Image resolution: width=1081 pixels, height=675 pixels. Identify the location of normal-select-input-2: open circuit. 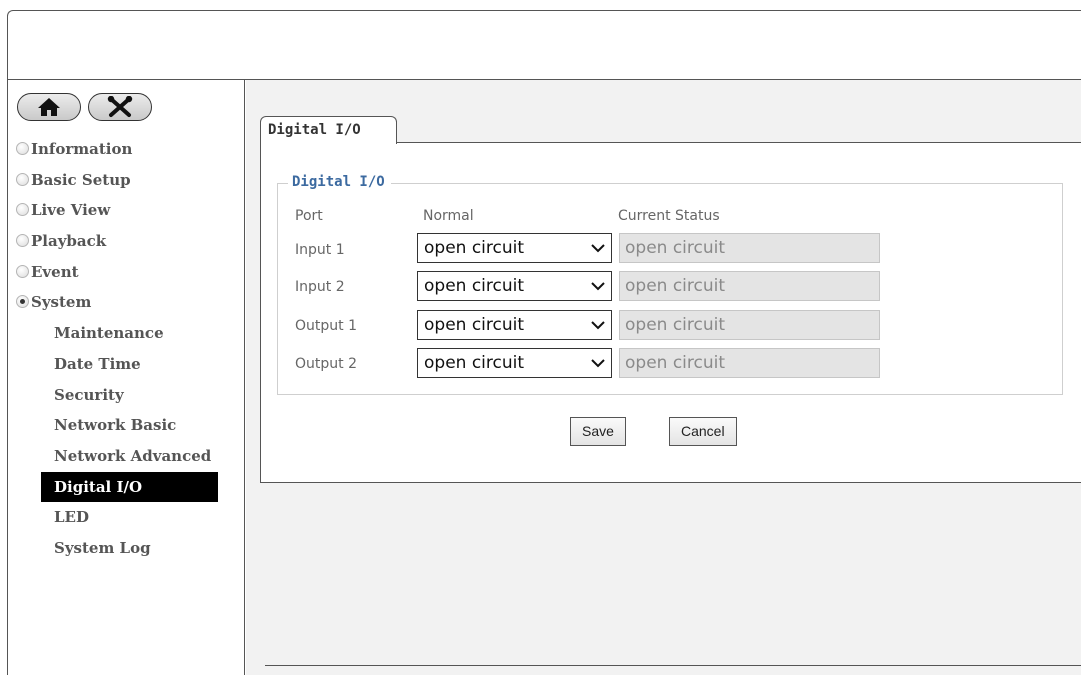
(514, 286).